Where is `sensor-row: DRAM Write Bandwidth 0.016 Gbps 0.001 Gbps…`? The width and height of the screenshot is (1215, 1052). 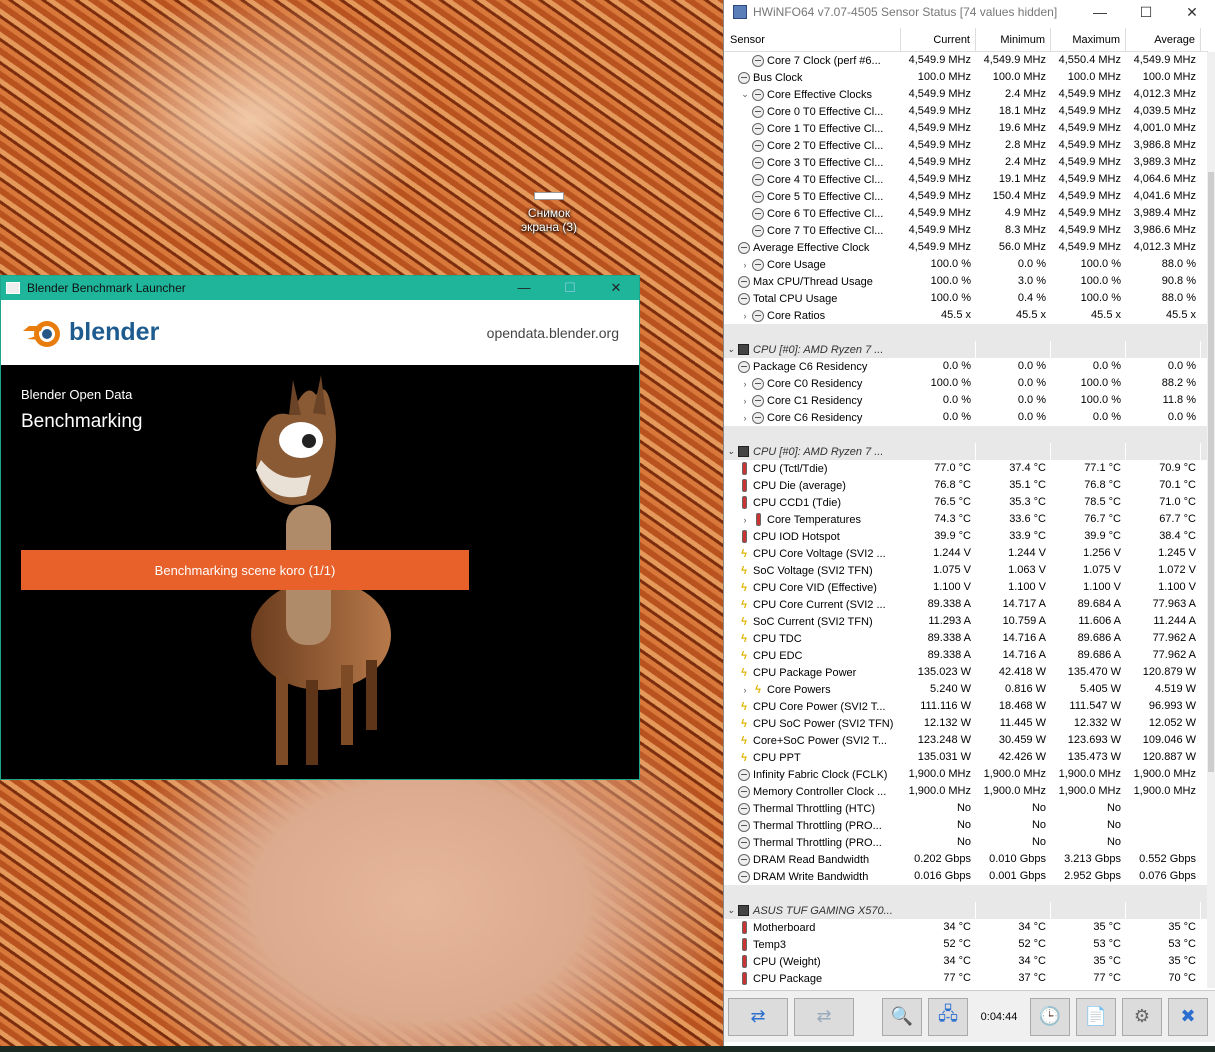
sensor-row: DRAM Write Bandwidth 0.016 Gbps 0.001 Gbps… is located at coordinates (966, 876).